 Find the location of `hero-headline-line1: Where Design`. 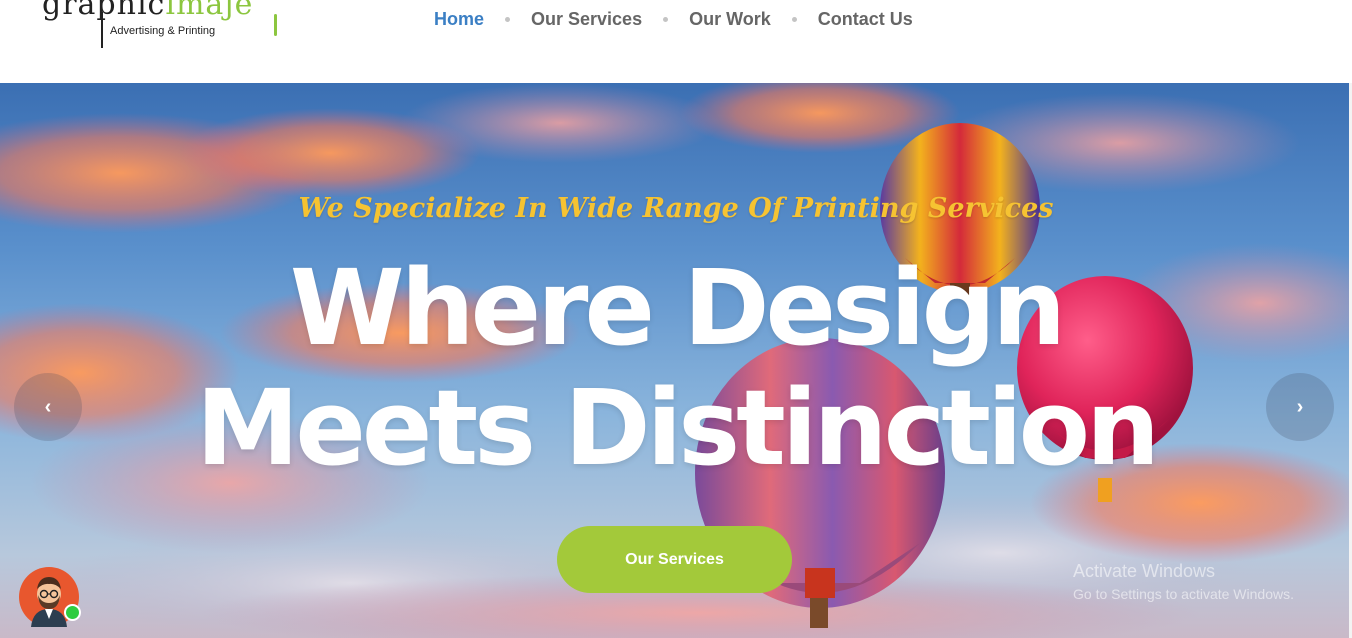

hero-headline-line1: Where Design is located at coordinates (677, 308).